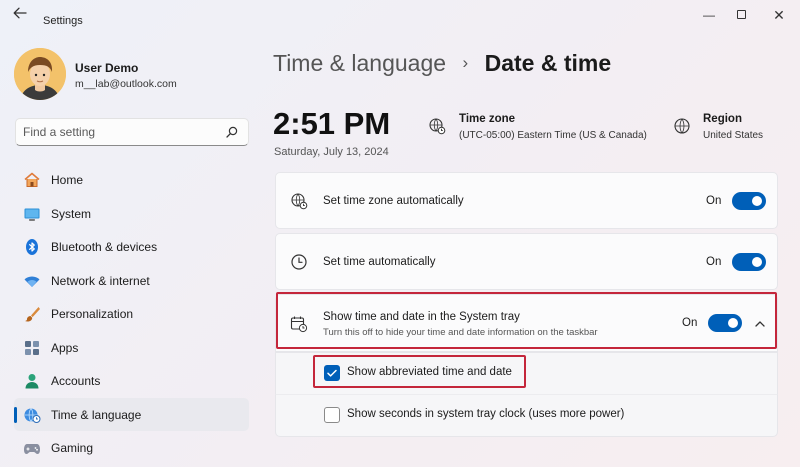 Image resolution: width=800 pixels, height=467 pixels. I want to click on sidebar-item-label: Network & internet, so click(100, 280).